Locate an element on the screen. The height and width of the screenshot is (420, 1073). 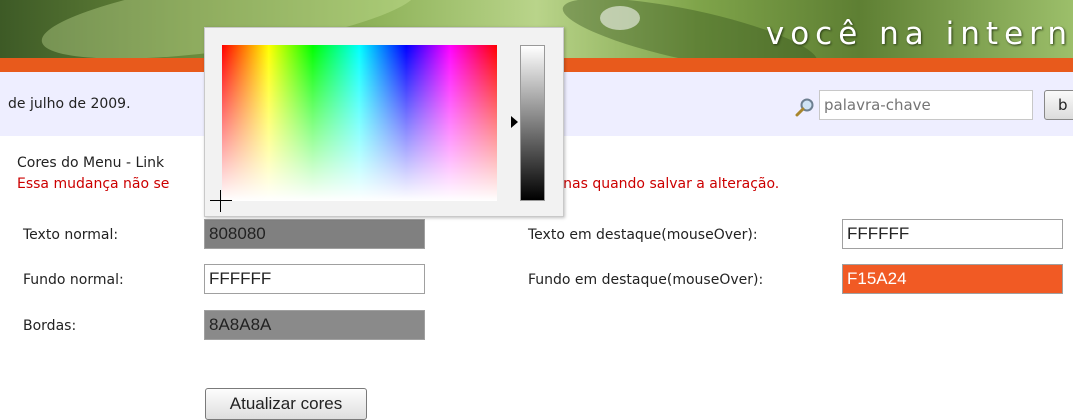
section-title: Cores do Menu - Link is located at coordinates (91, 163).